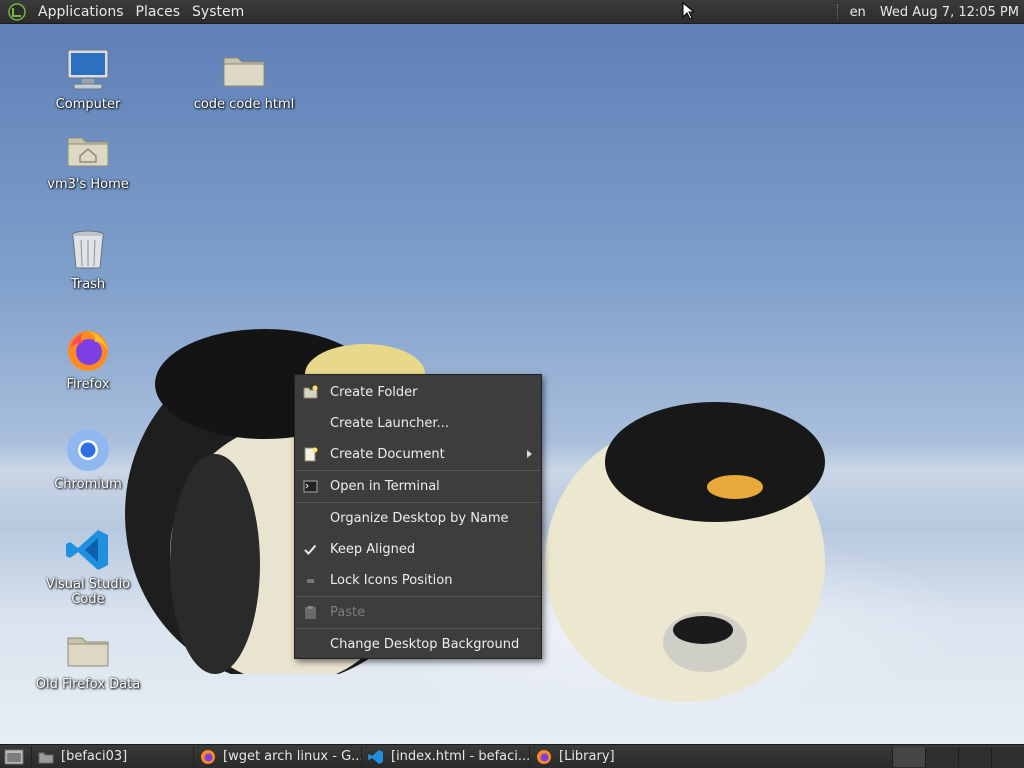 The width and height of the screenshot is (1024, 768). Describe the element at coordinates (88, 684) in the screenshot. I see `desktop-icon-label: Old Firefox Data` at that location.